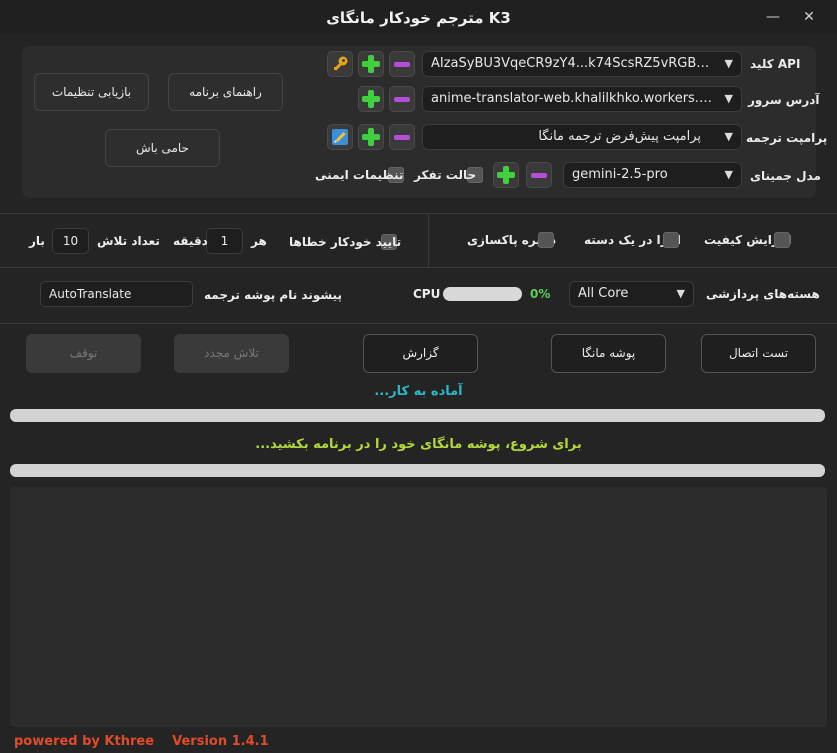 Image resolution: width=837 pixels, height=753 pixels. What do you see at coordinates (345, 242) in the screenshot?
I see `auto-confirm-label: تایید خودکار خطاها` at bounding box center [345, 242].